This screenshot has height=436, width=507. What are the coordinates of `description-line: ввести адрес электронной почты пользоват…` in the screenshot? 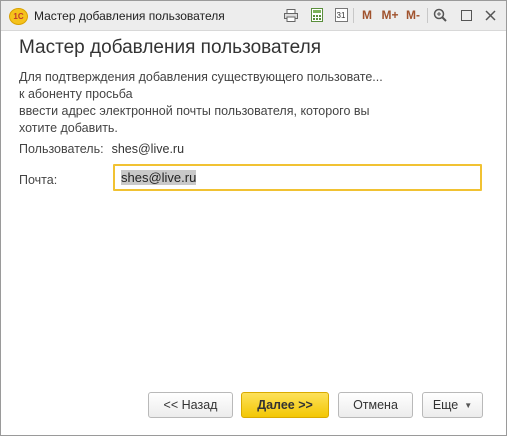 It's located at (194, 111).